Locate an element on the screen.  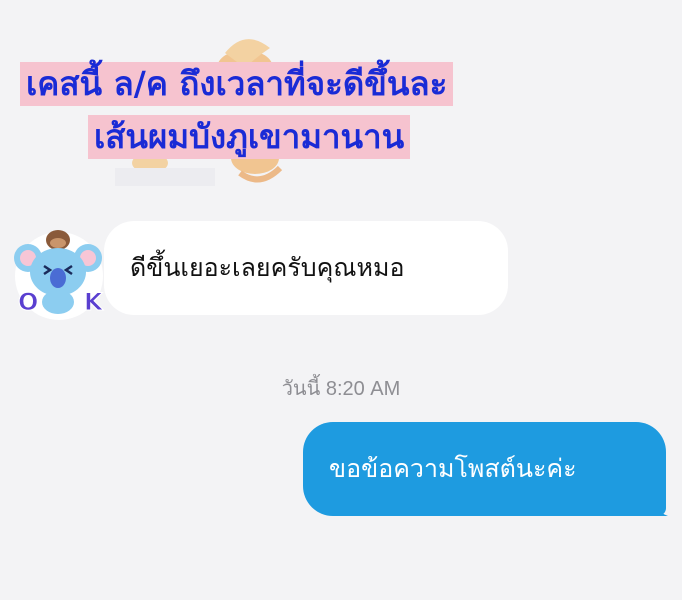
message-timestamp: วันนี้ 8:20 AM is located at coordinates (341, 389).